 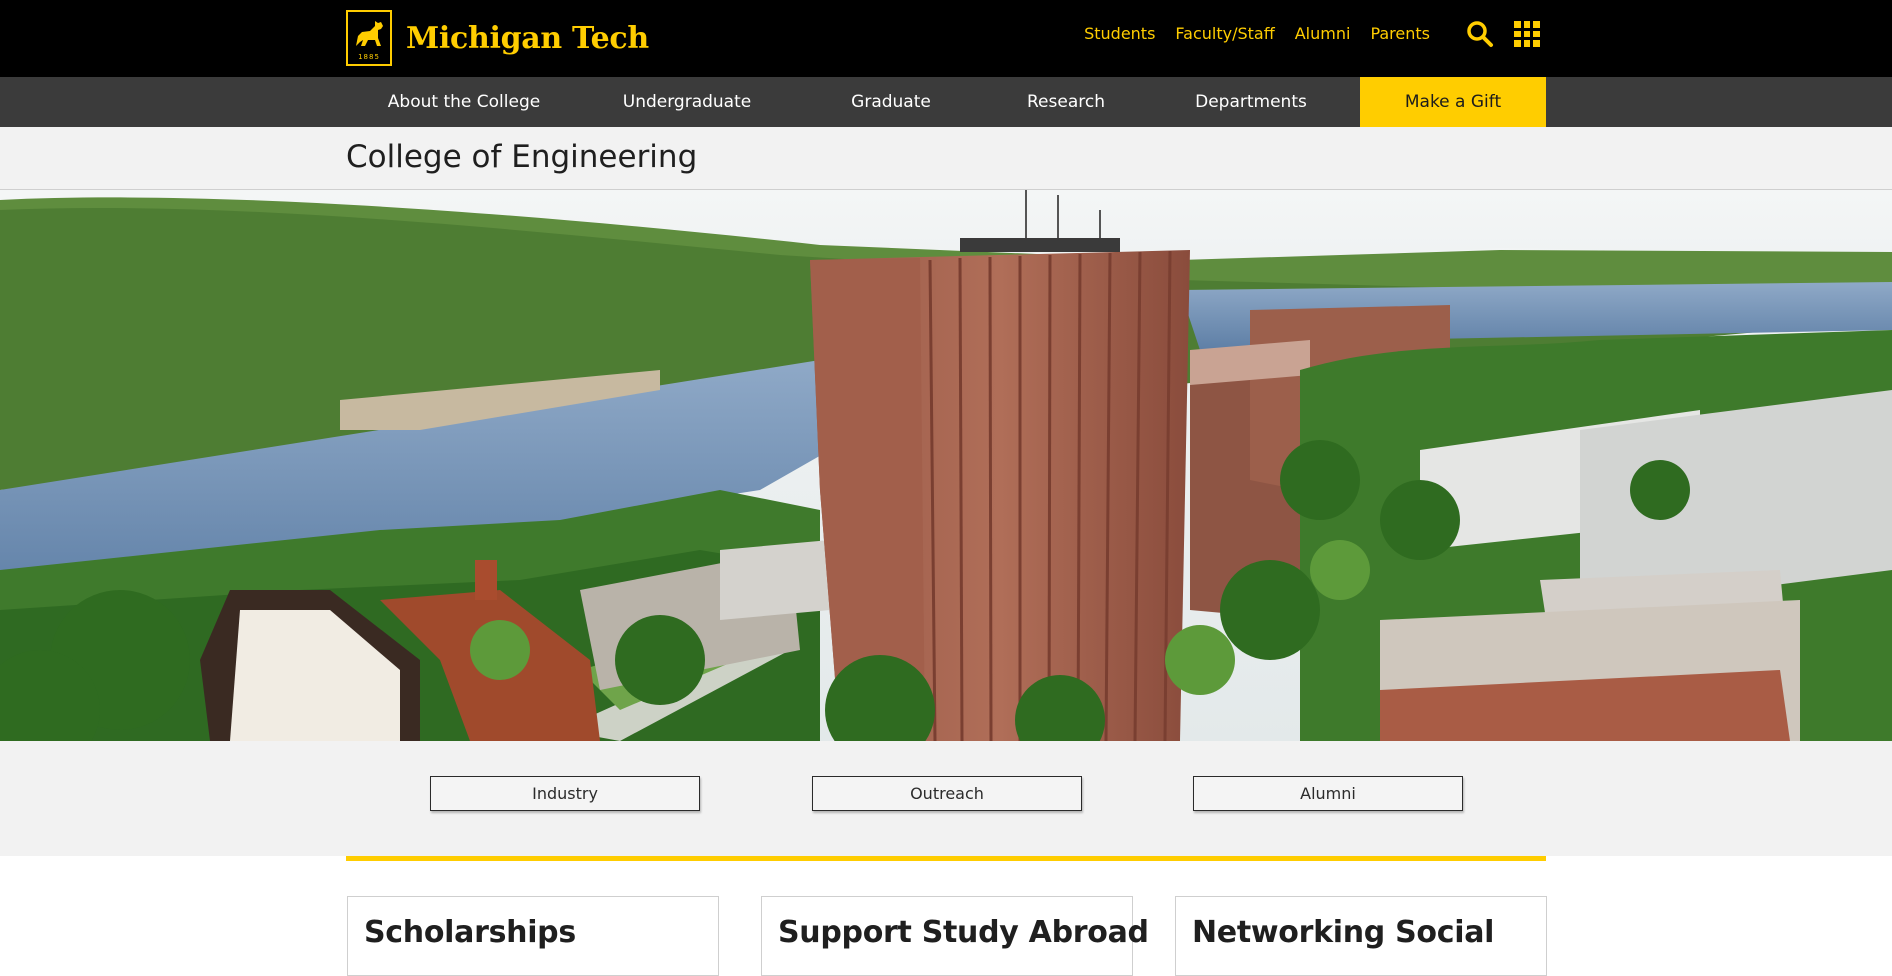 What do you see at coordinates (522, 157) in the screenshot?
I see `page-title: College of Engineering` at bounding box center [522, 157].